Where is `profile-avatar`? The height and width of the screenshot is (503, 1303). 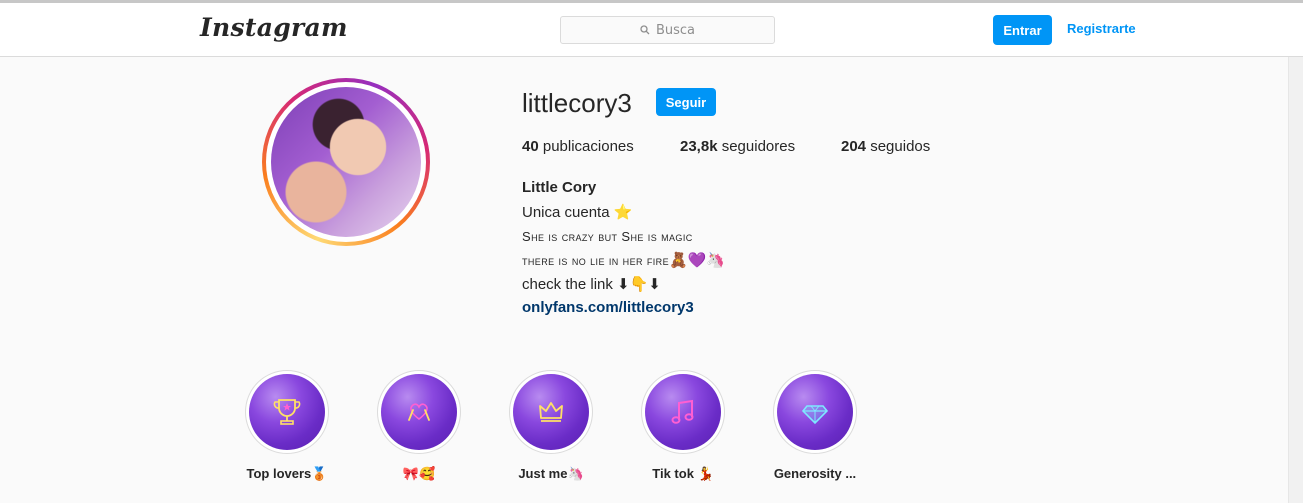 profile-avatar is located at coordinates (346, 162).